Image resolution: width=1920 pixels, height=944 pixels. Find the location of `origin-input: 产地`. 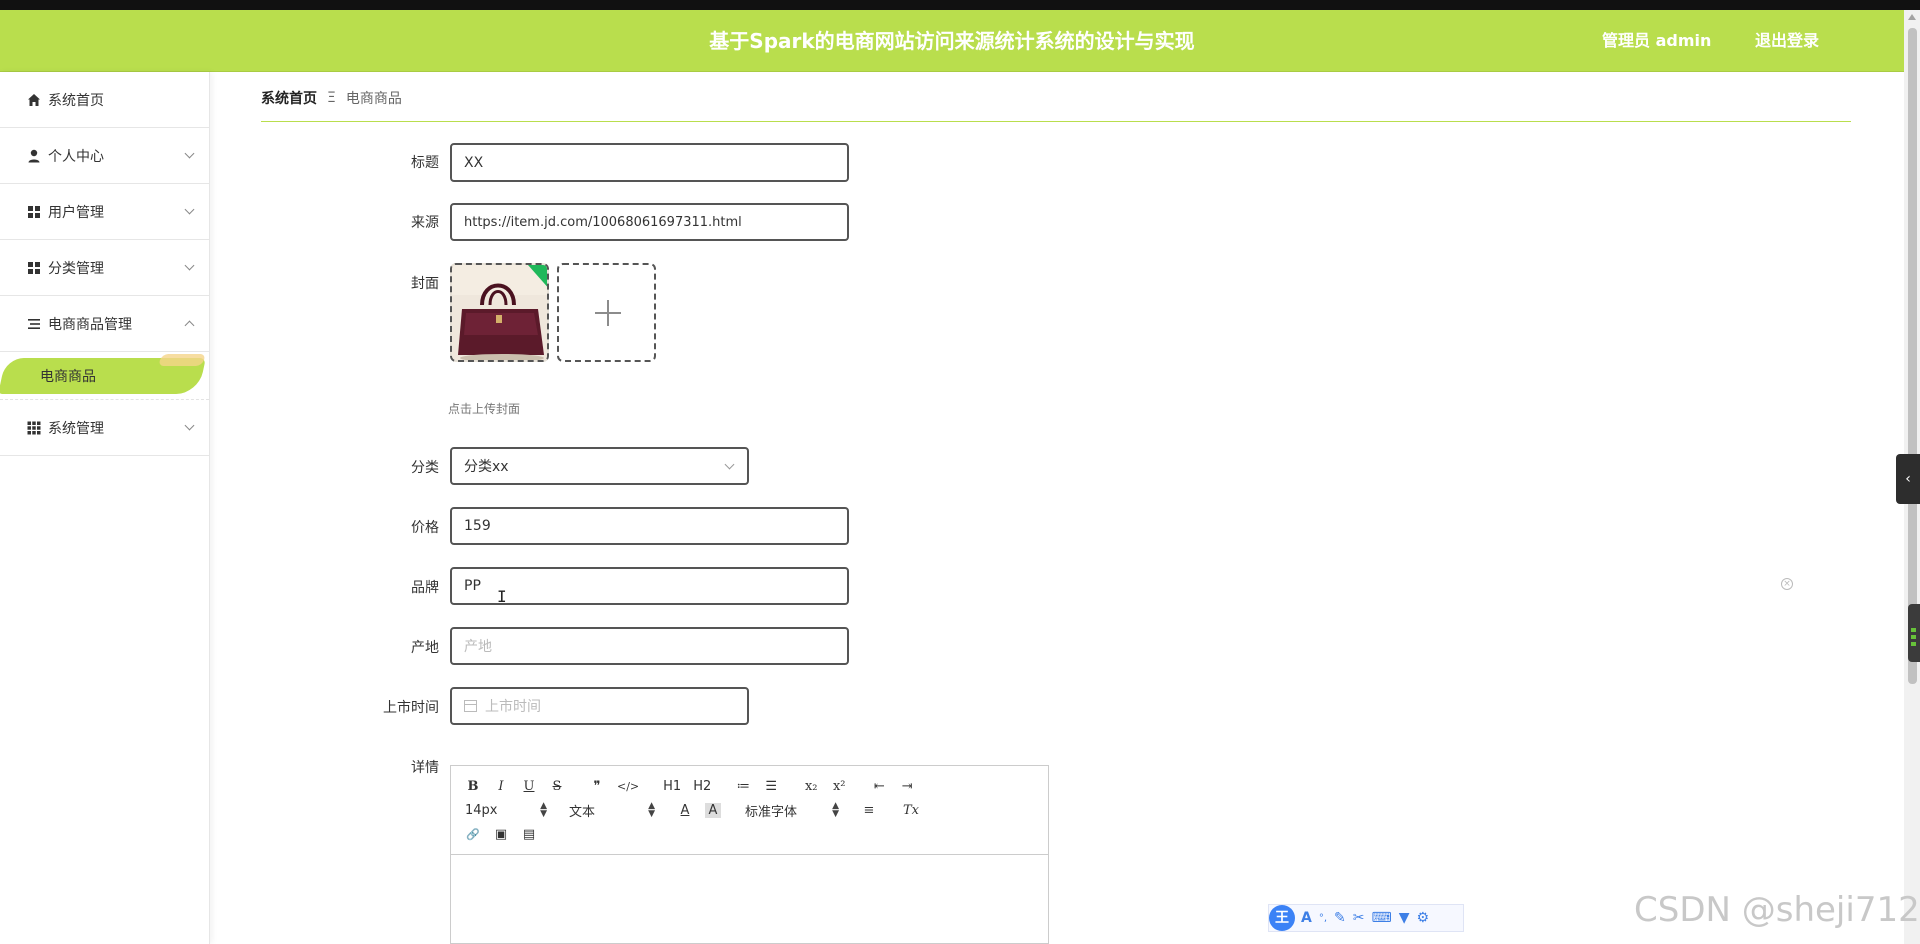

origin-input: 产地 is located at coordinates (649, 646).